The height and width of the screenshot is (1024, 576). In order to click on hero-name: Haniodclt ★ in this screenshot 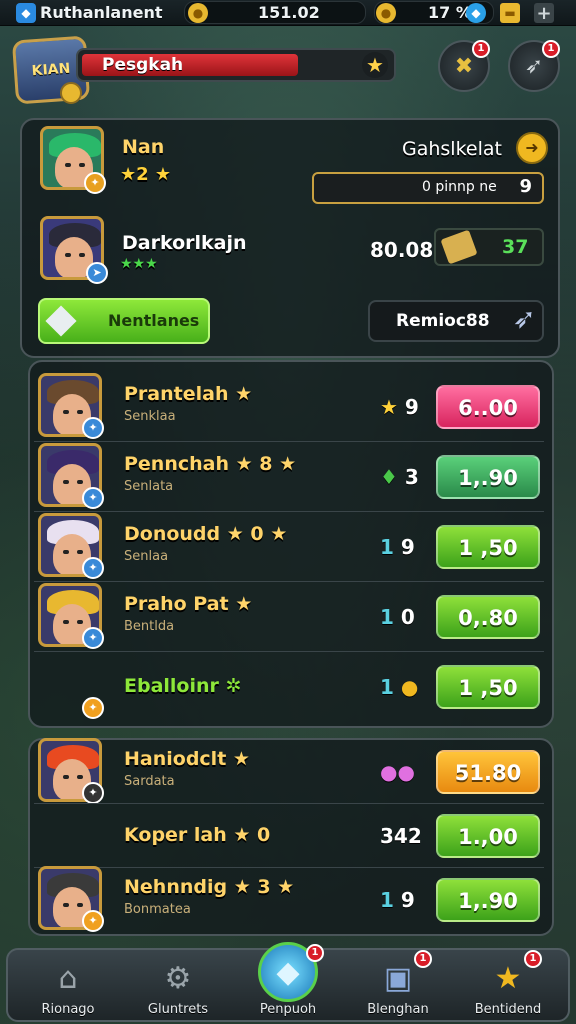, I will do `click(187, 759)`.